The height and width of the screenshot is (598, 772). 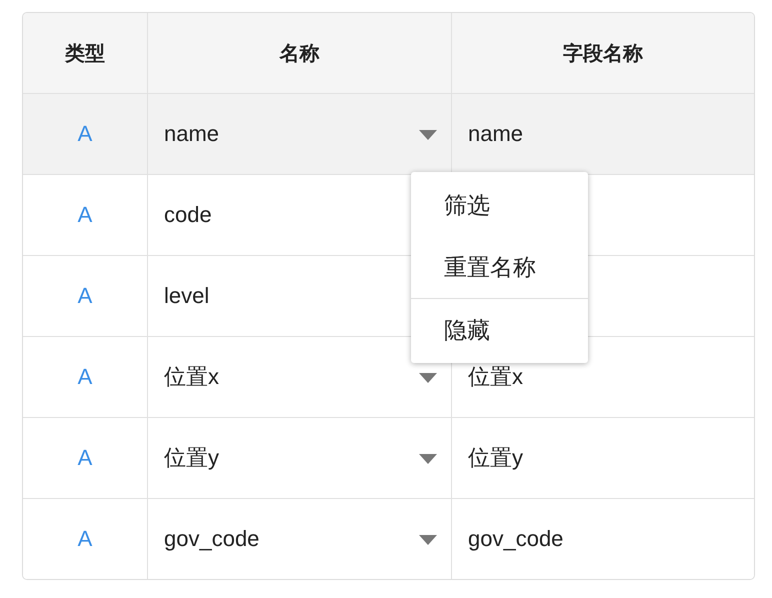 I want to click on field-name-cell-text: 位置x, so click(x=495, y=377).